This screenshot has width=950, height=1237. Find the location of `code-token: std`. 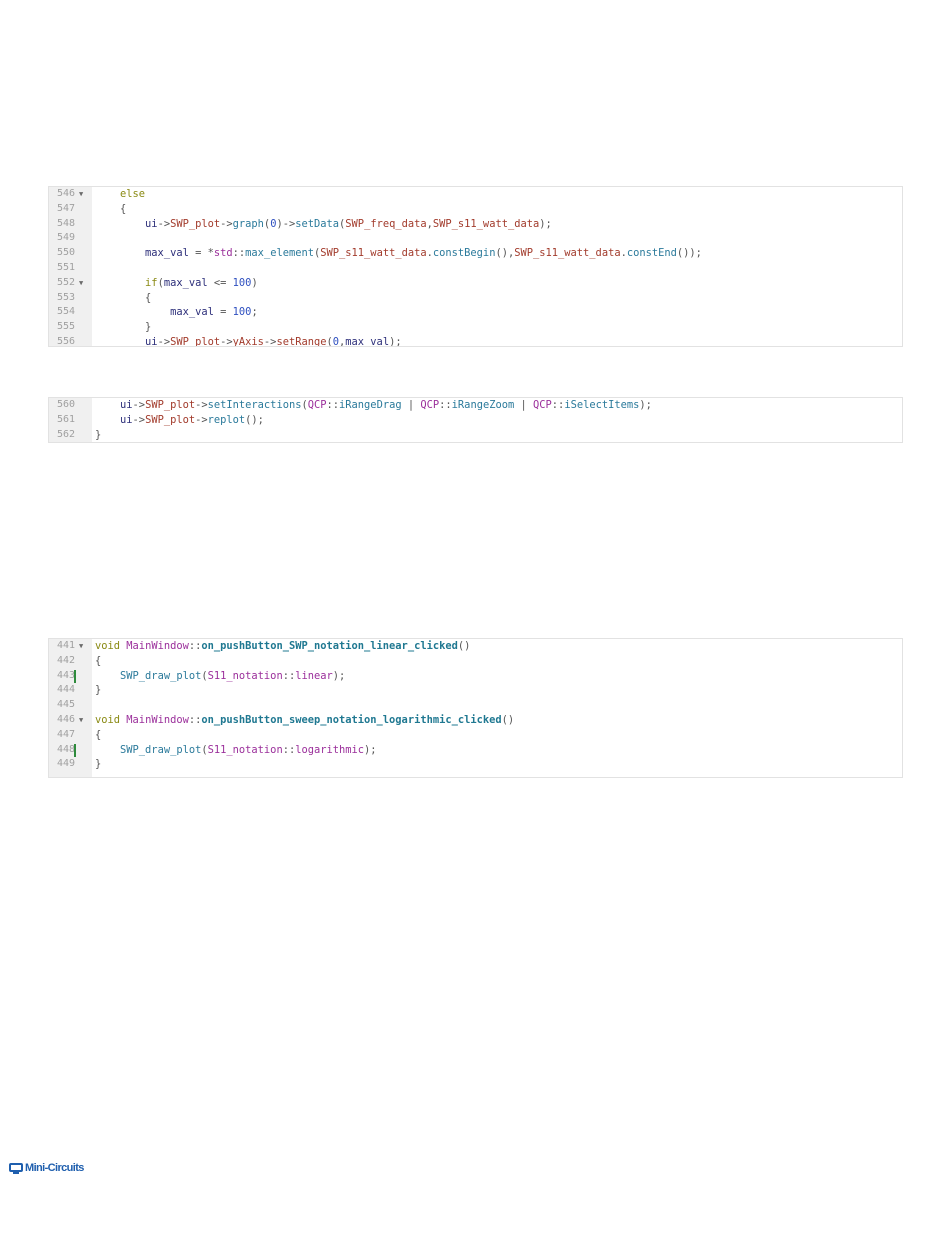

code-token: std is located at coordinates (223, 253).